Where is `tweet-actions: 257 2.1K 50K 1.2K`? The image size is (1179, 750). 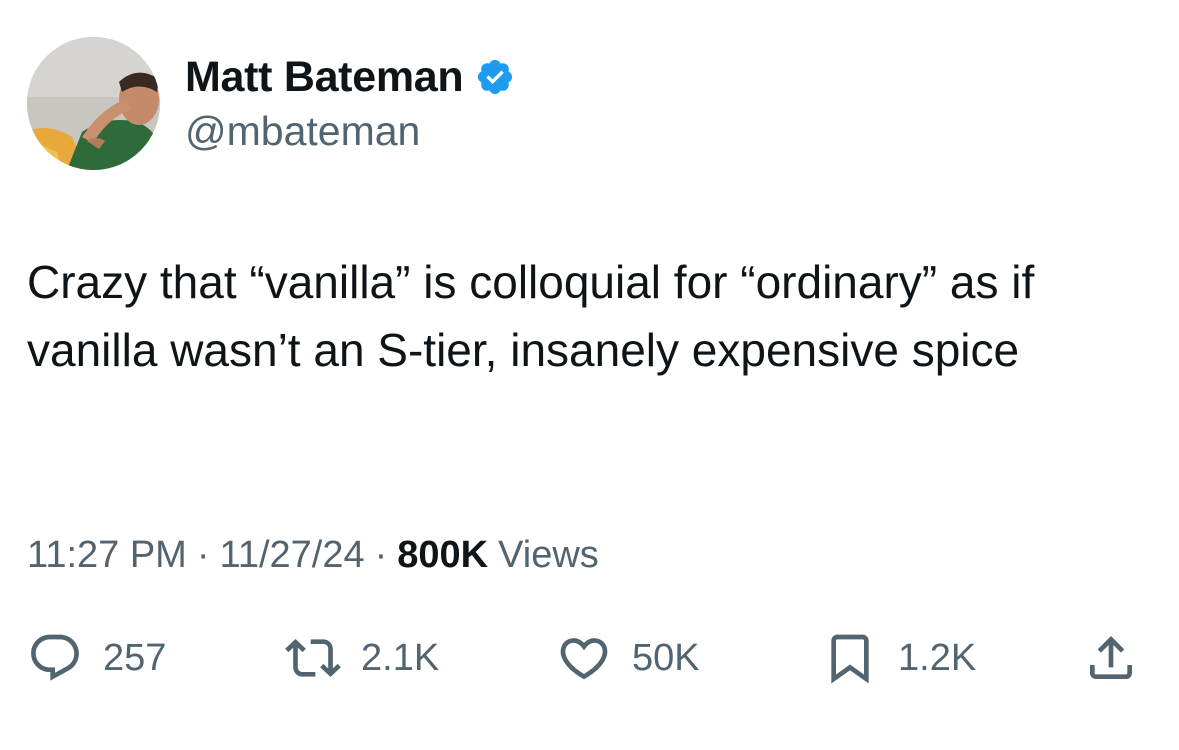
tweet-actions: 257 2.1K 50K 1.2K is located at coordinates (589, 658).